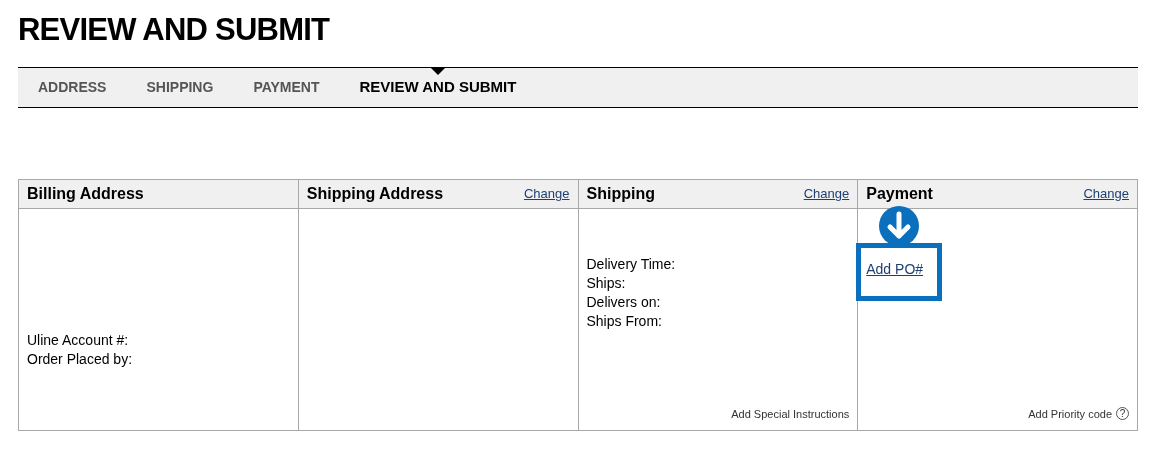 This screenshot has height=462, width=1156. Describe the element at coordinates (624, 302) in the screenshot. I see `field-label: Delivers on:` at that location.